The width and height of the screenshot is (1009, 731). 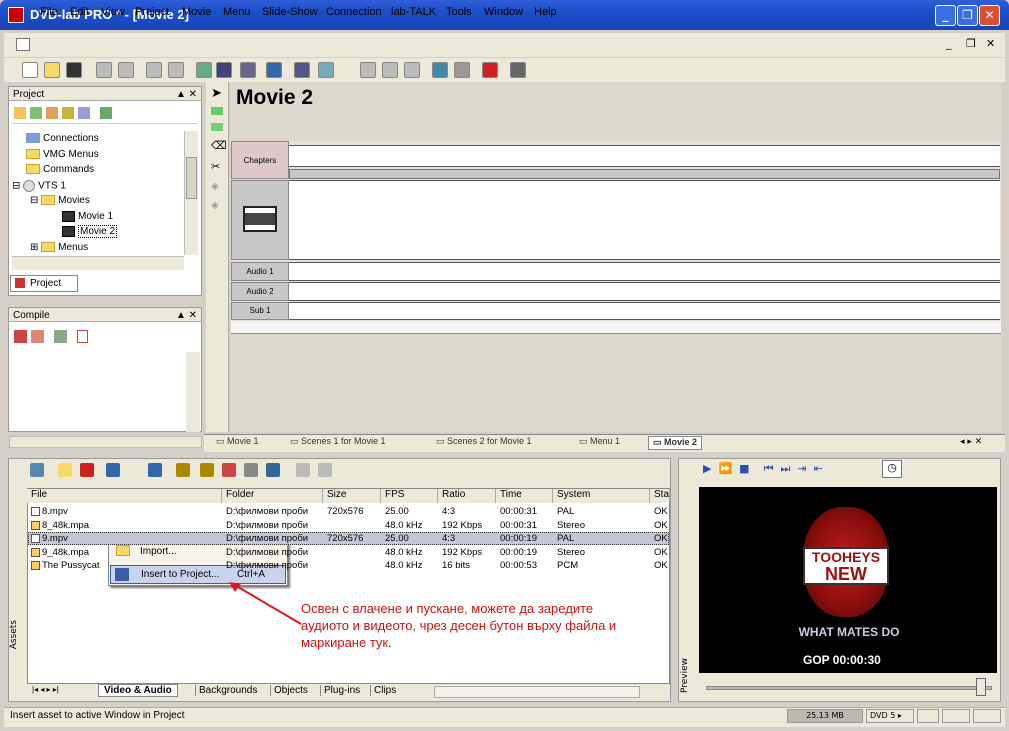 What do you see at coordinates (98, 263) in the screenshot?
I see `project-hscrollbar` at bounding box center [98, 263].